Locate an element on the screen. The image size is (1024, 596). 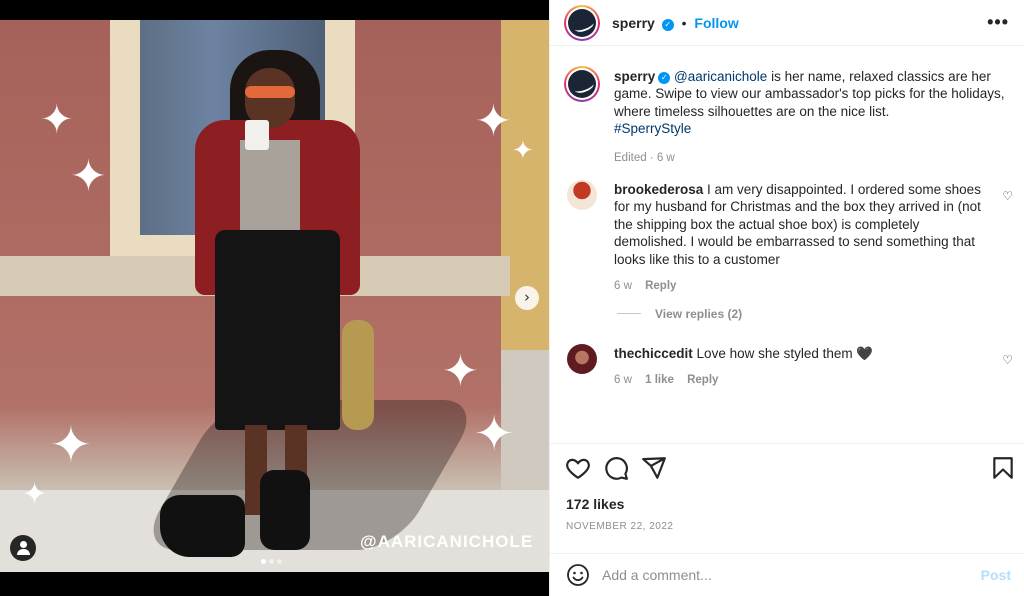
header-username: sperry is located at coordinates (633, 23).